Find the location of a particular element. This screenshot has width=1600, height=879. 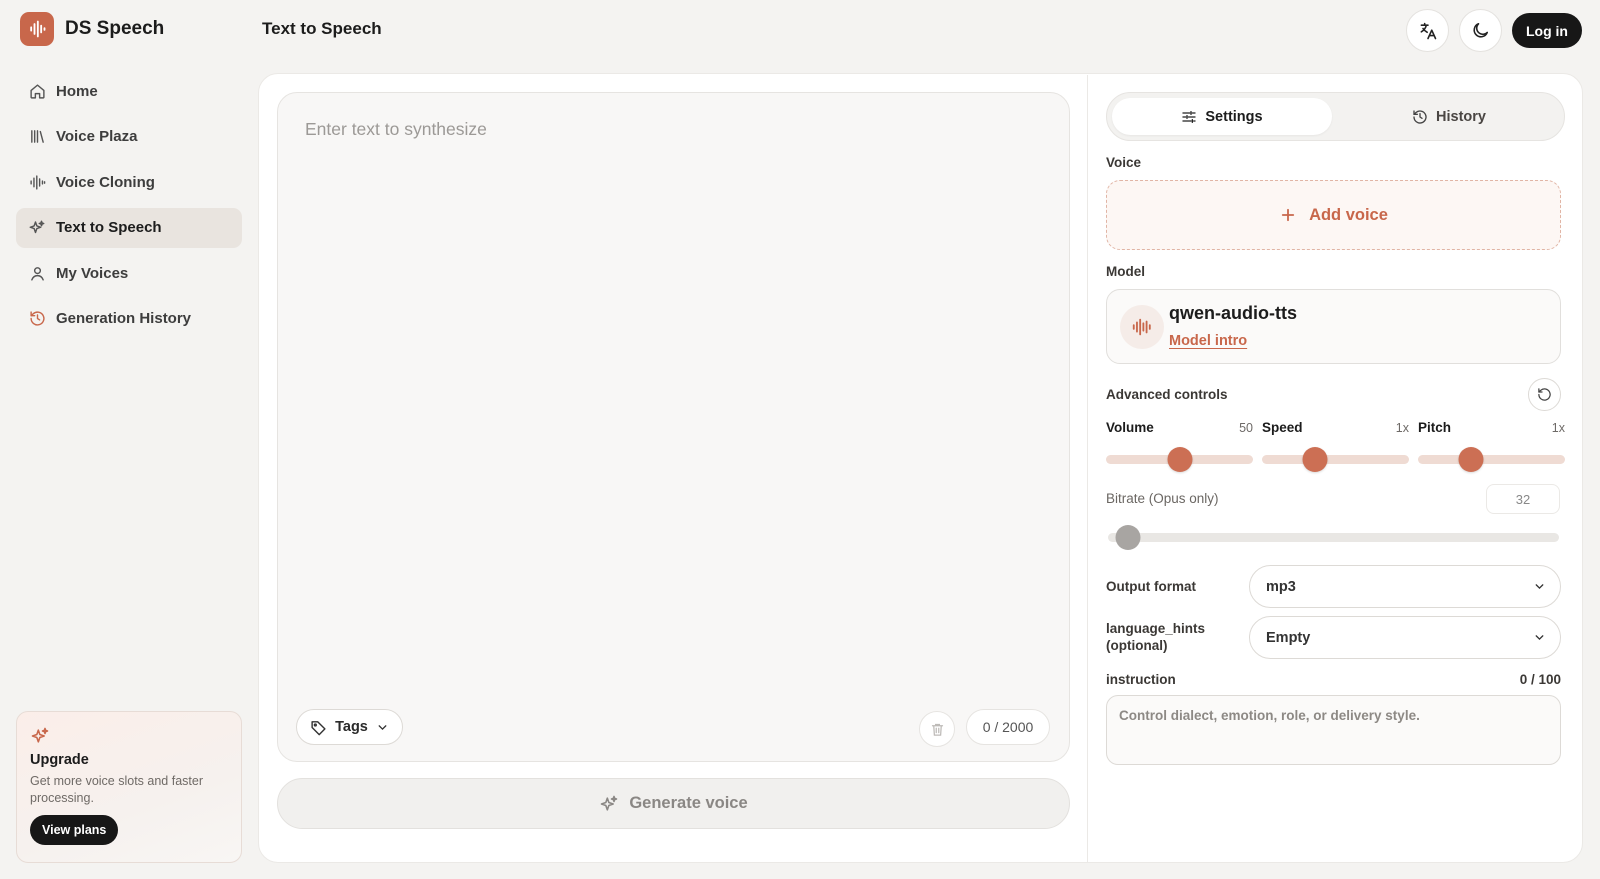

library-icon is located at coordinates (37, 137).